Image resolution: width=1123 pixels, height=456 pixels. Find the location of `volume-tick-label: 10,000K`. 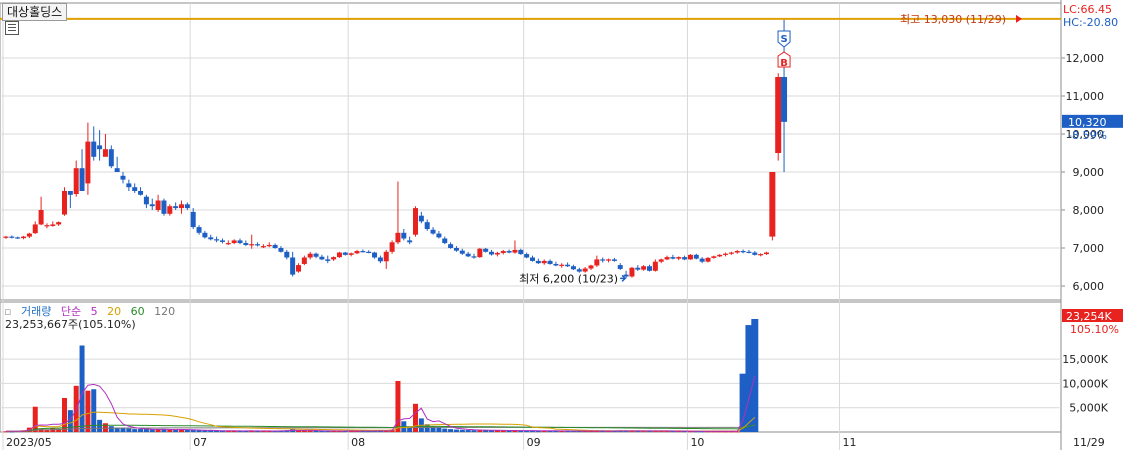

volume-tick-label: 10,000K is located at coordinates (1085, 383).